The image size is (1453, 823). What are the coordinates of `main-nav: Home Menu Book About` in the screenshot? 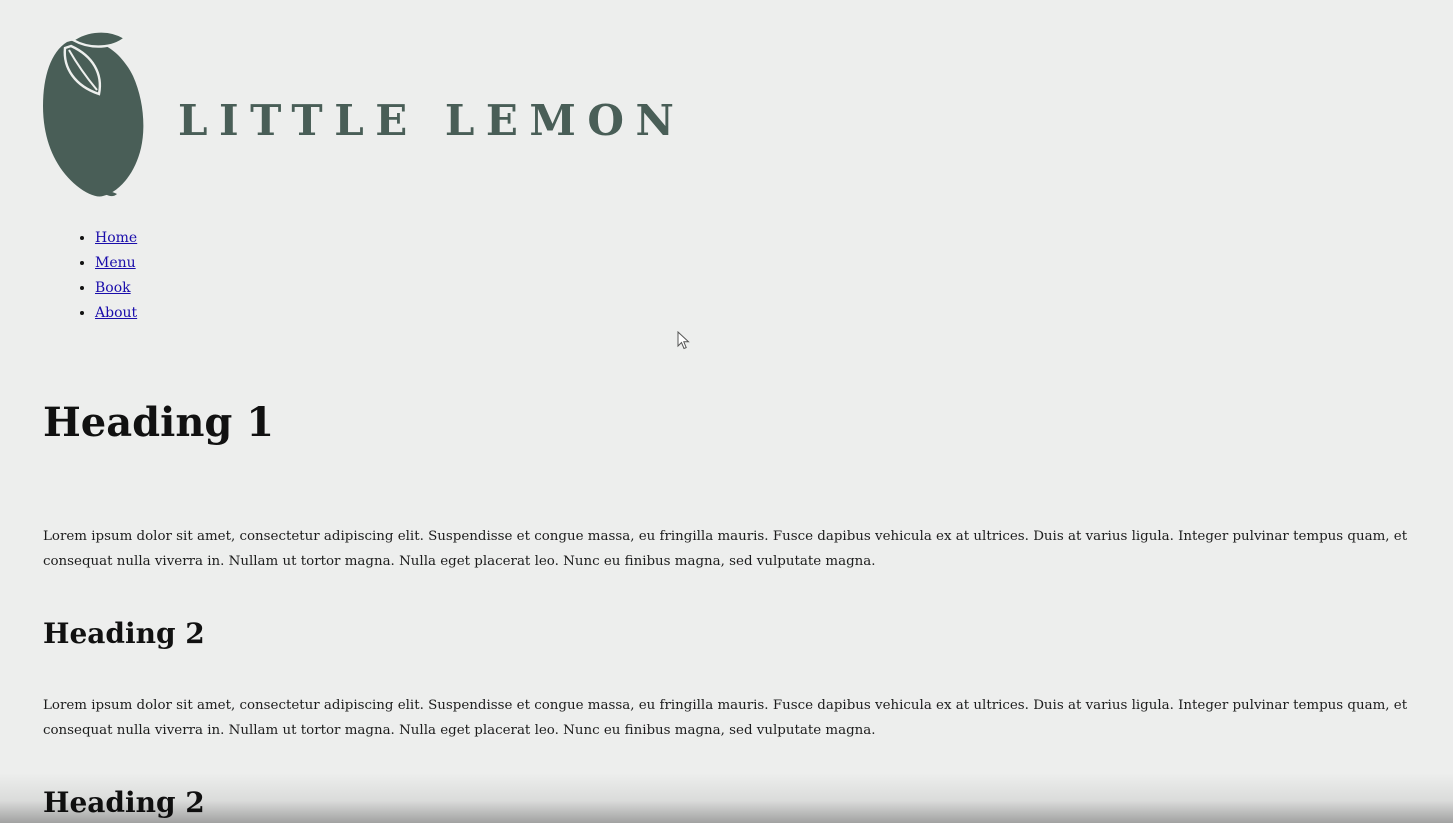 It's located at (90, 276).